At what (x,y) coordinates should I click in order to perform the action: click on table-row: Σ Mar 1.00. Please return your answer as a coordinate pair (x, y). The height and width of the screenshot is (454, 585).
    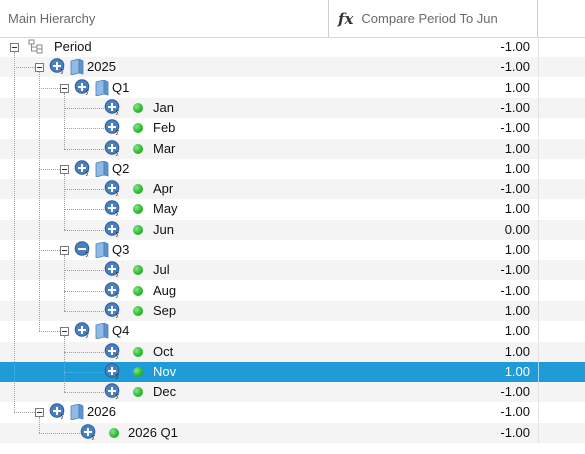
    Looking at the image, I should click on (292, 149).